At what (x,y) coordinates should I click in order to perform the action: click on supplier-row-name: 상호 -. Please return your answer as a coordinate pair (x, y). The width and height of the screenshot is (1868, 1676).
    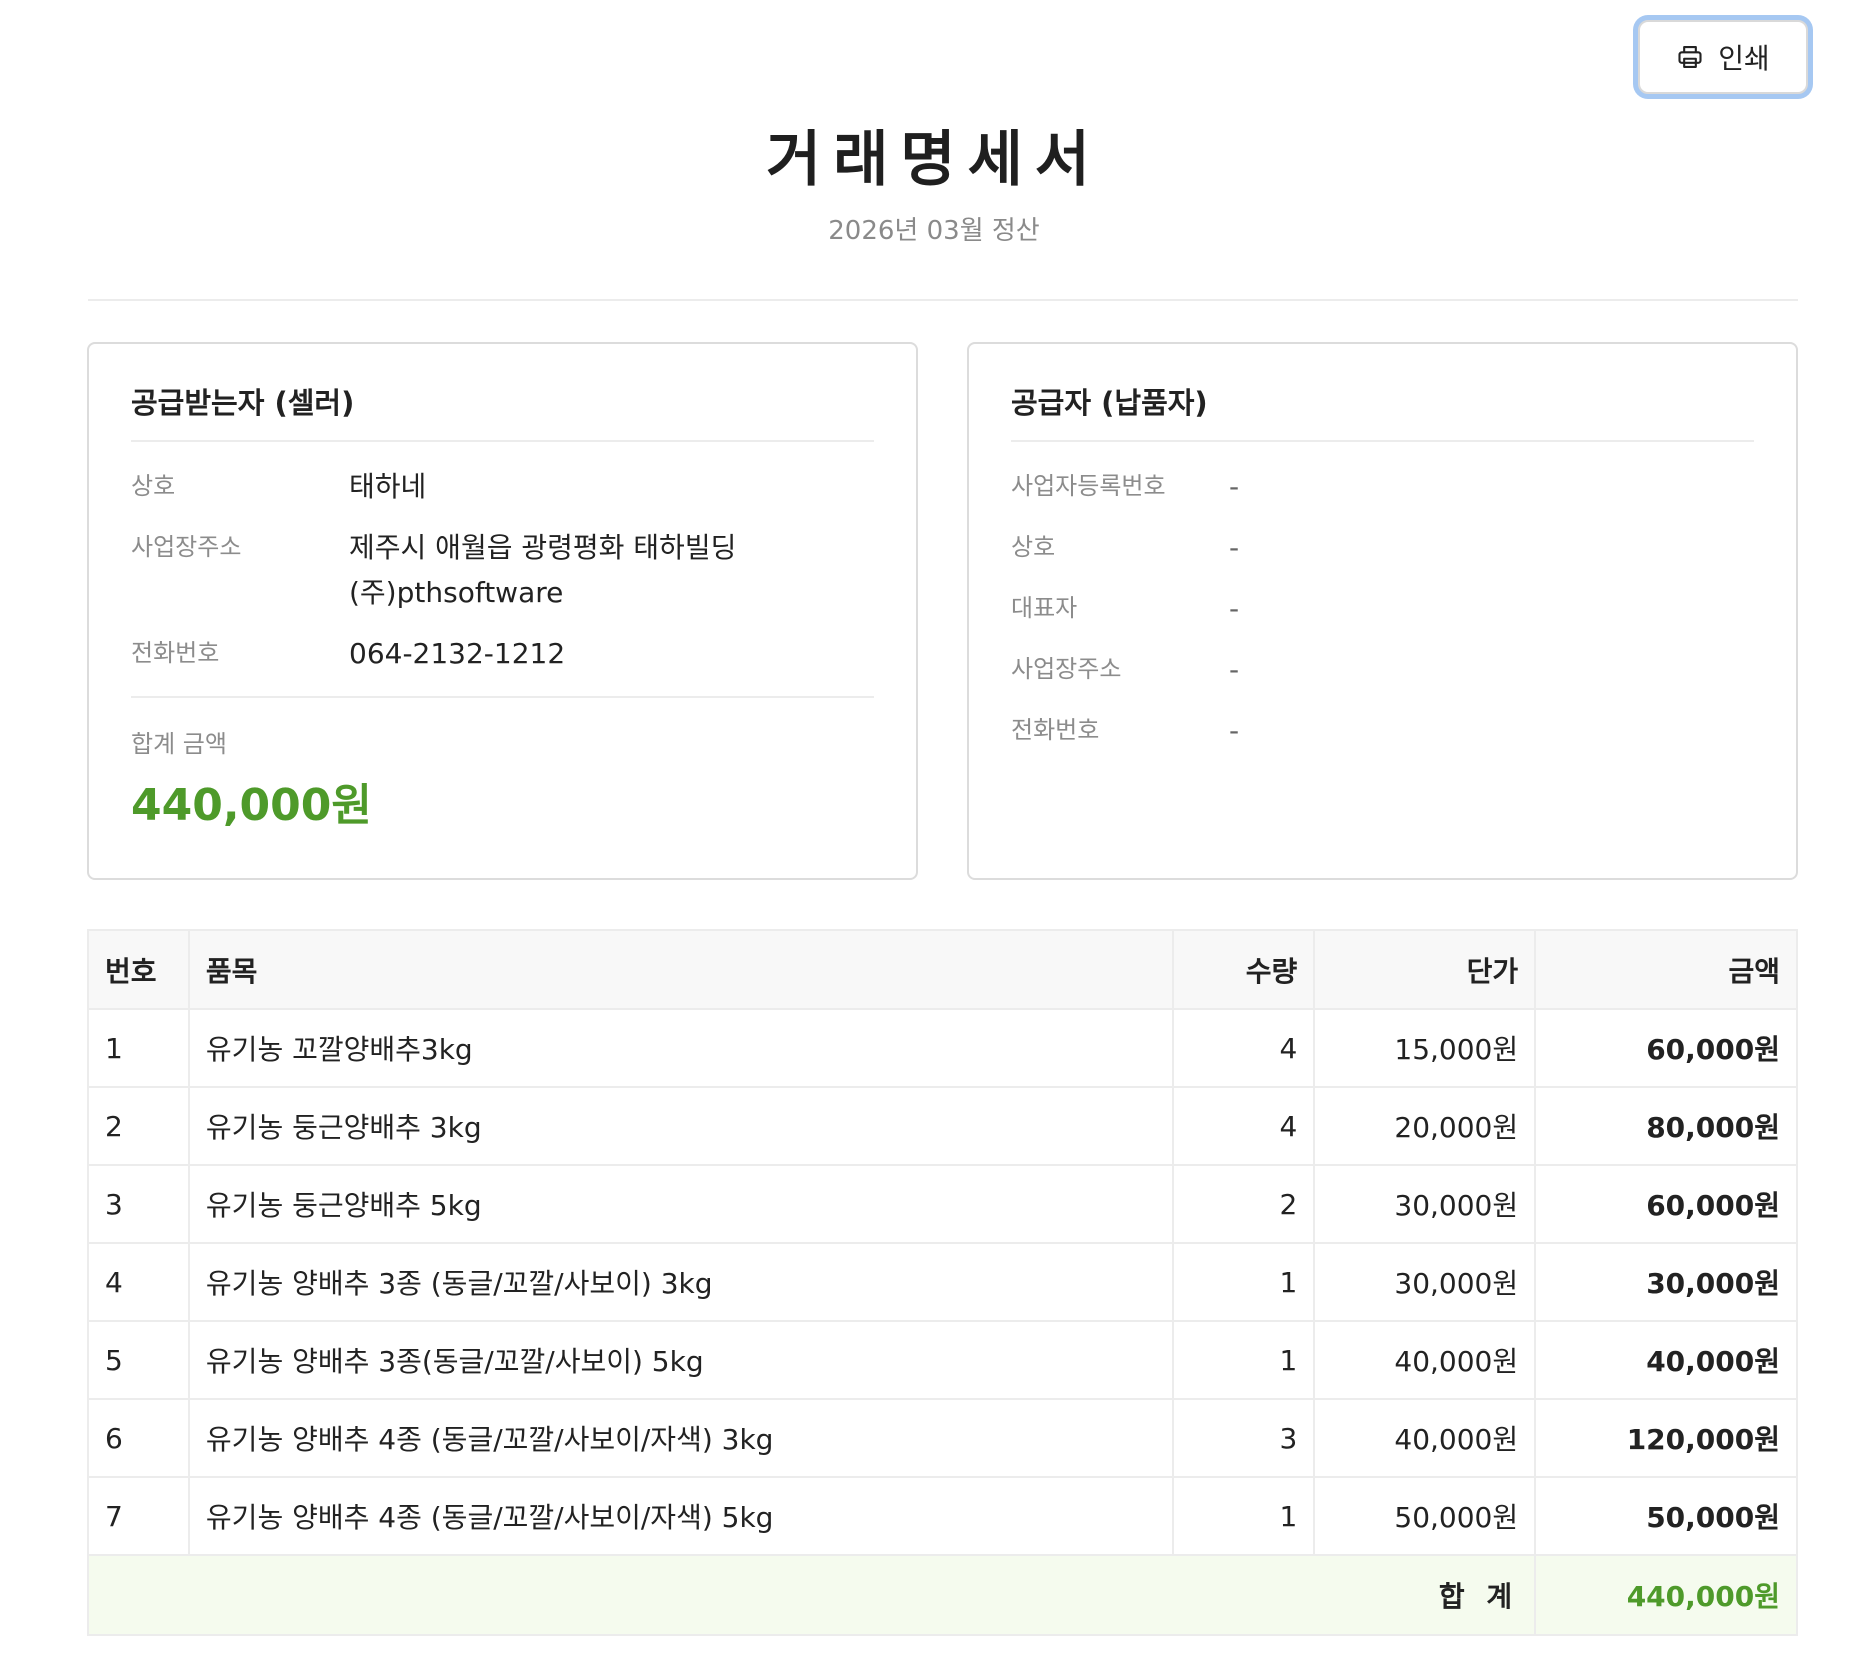
    Looking at the image, I should click on (1382, 549).